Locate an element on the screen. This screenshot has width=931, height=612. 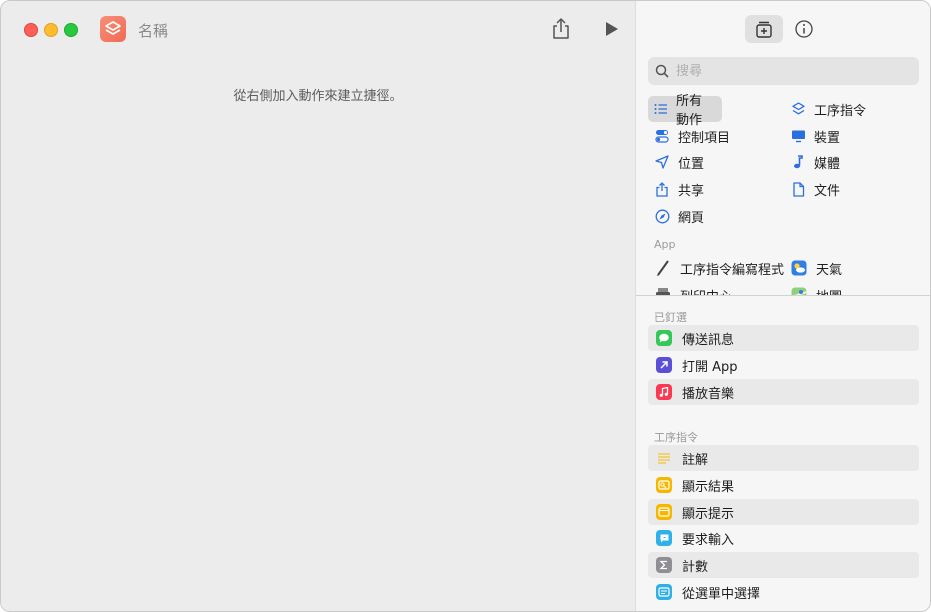
run-button is located at coordinates (612, 29).